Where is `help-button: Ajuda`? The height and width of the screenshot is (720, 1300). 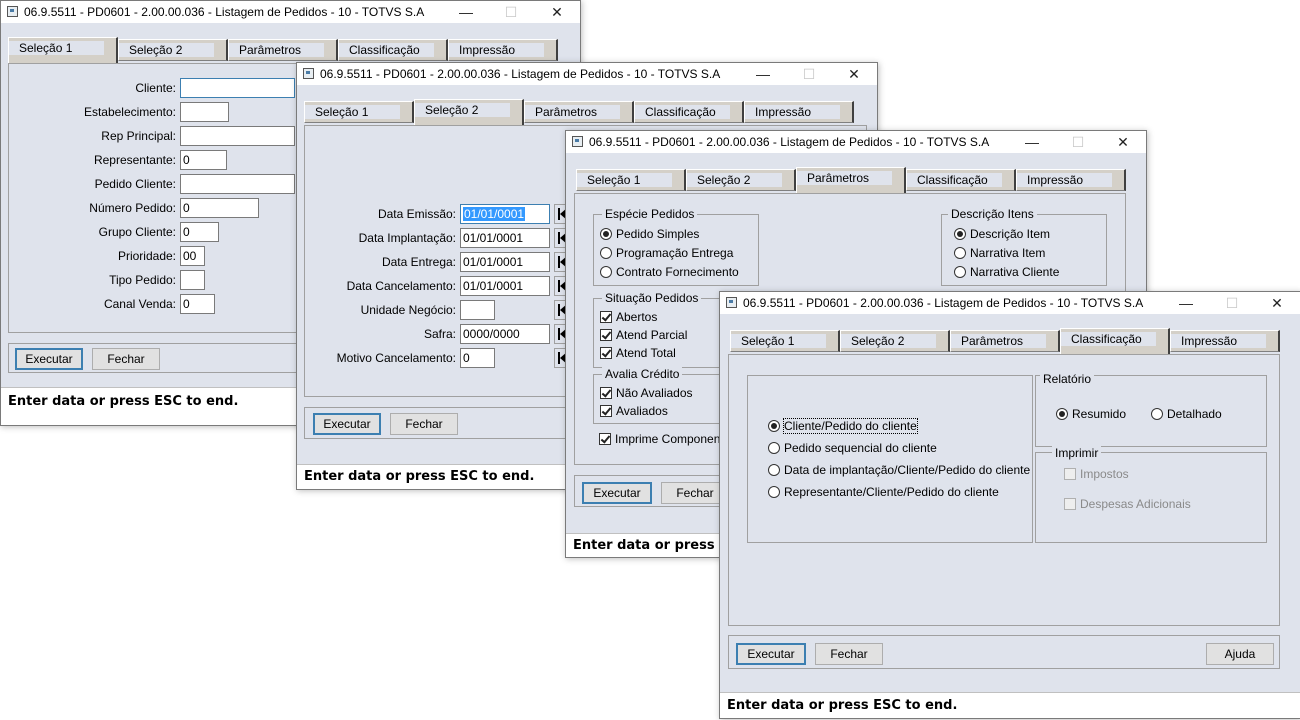 help-button: Ajuda is located at coordinates (1240, 654).